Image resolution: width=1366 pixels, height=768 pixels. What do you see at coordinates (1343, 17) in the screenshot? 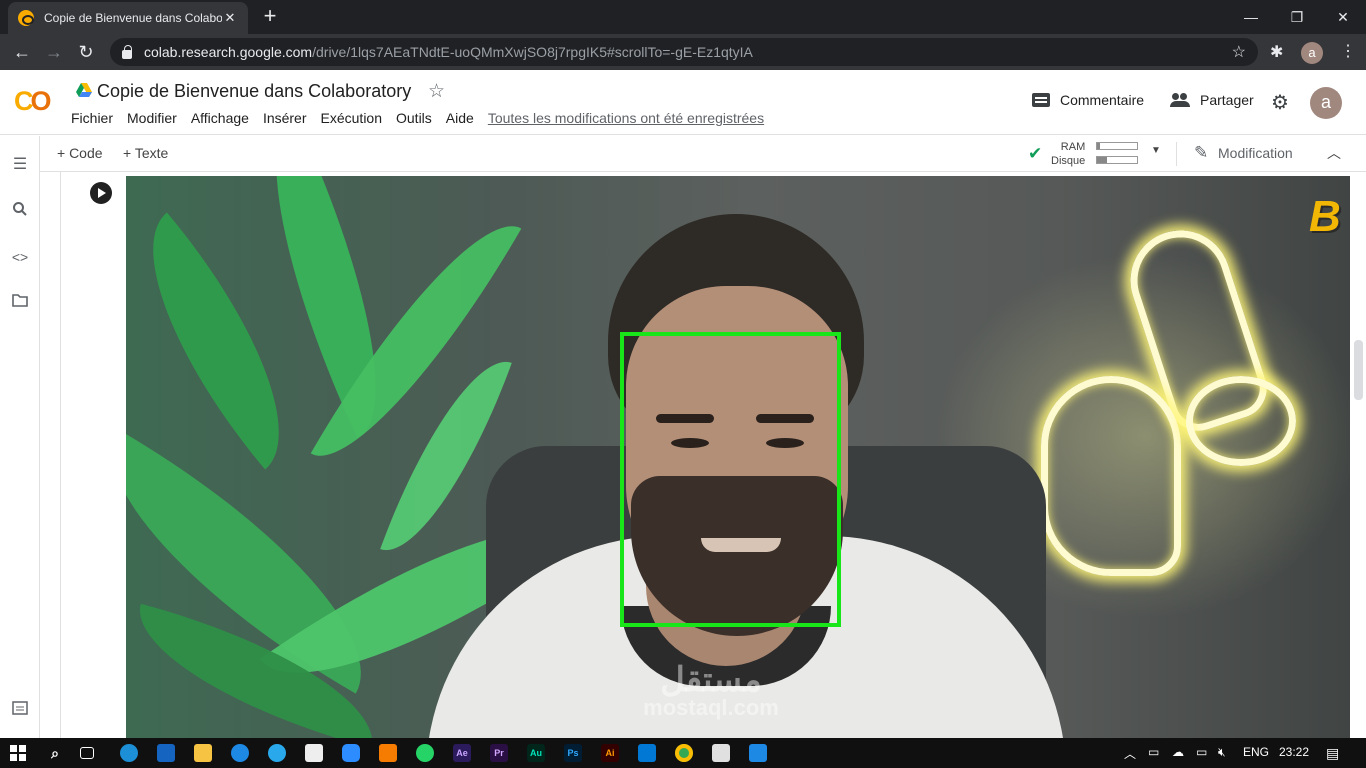
I see `window-close-button: ✕` at bounding box center [1343, 17].